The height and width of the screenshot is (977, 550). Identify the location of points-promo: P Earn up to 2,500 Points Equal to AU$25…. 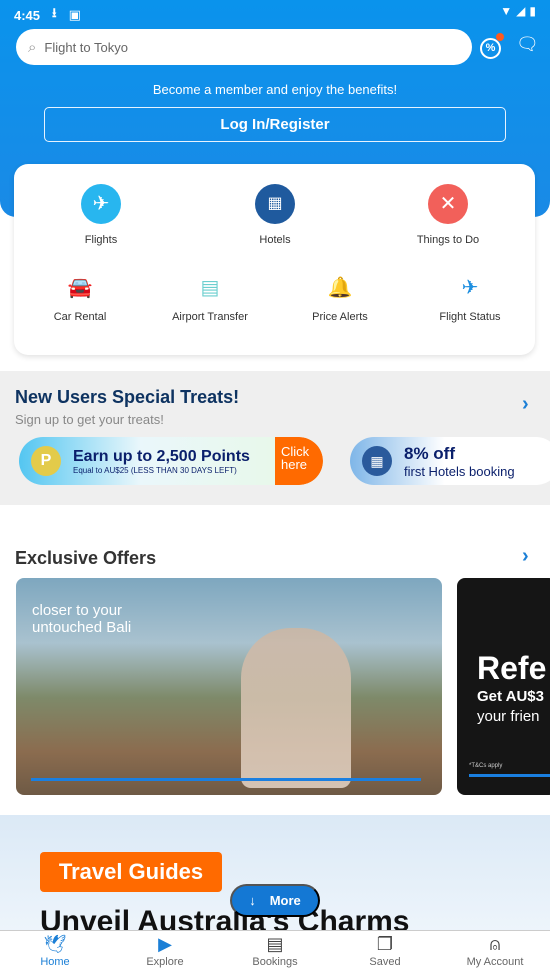
(171, 461).